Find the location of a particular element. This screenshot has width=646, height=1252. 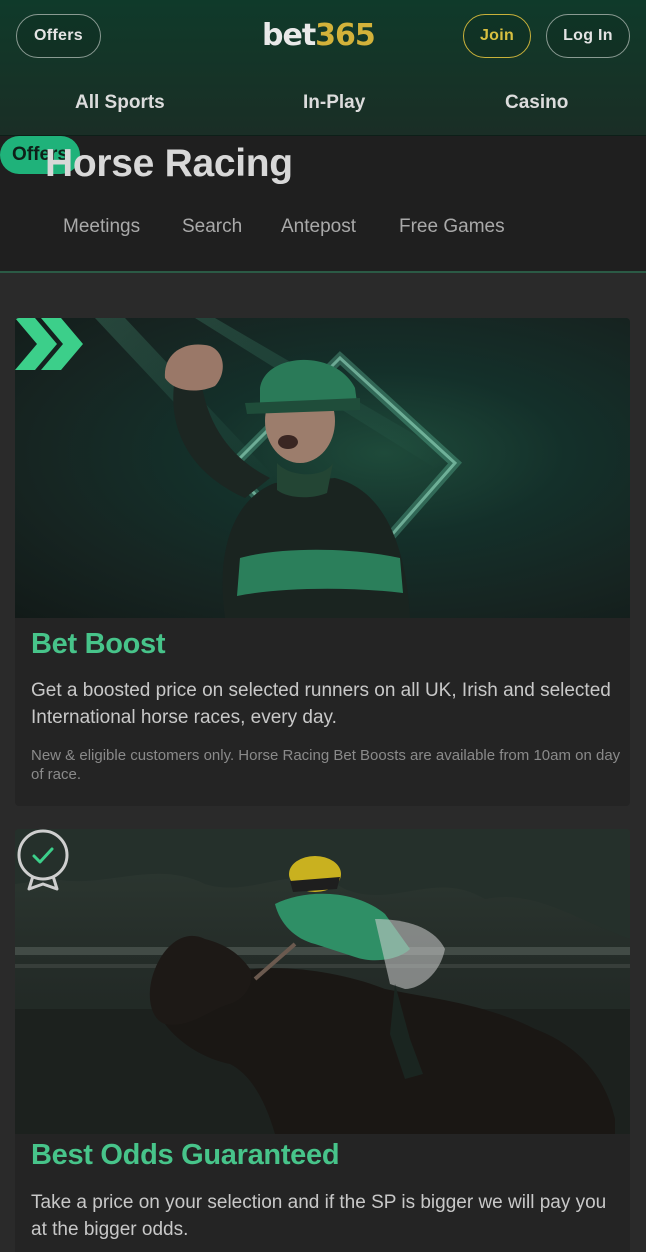

badge-check-icon is located at coordinates (43, 860).